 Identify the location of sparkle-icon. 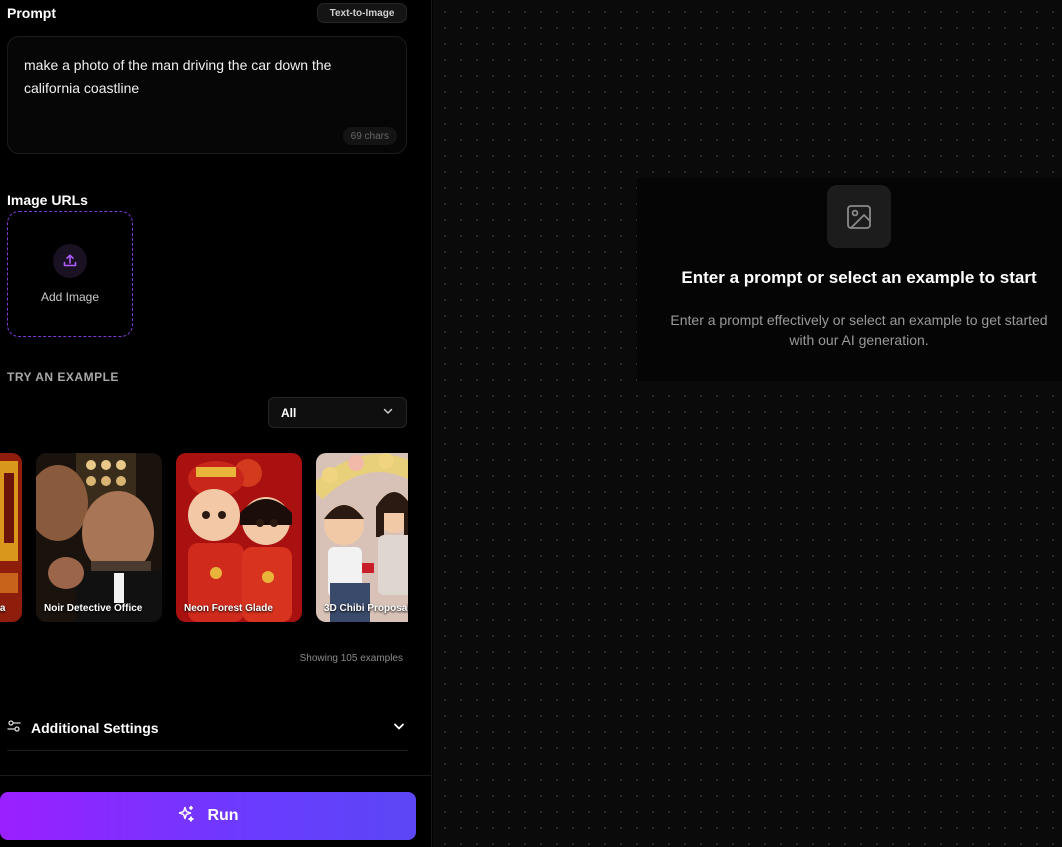
(186, 816).